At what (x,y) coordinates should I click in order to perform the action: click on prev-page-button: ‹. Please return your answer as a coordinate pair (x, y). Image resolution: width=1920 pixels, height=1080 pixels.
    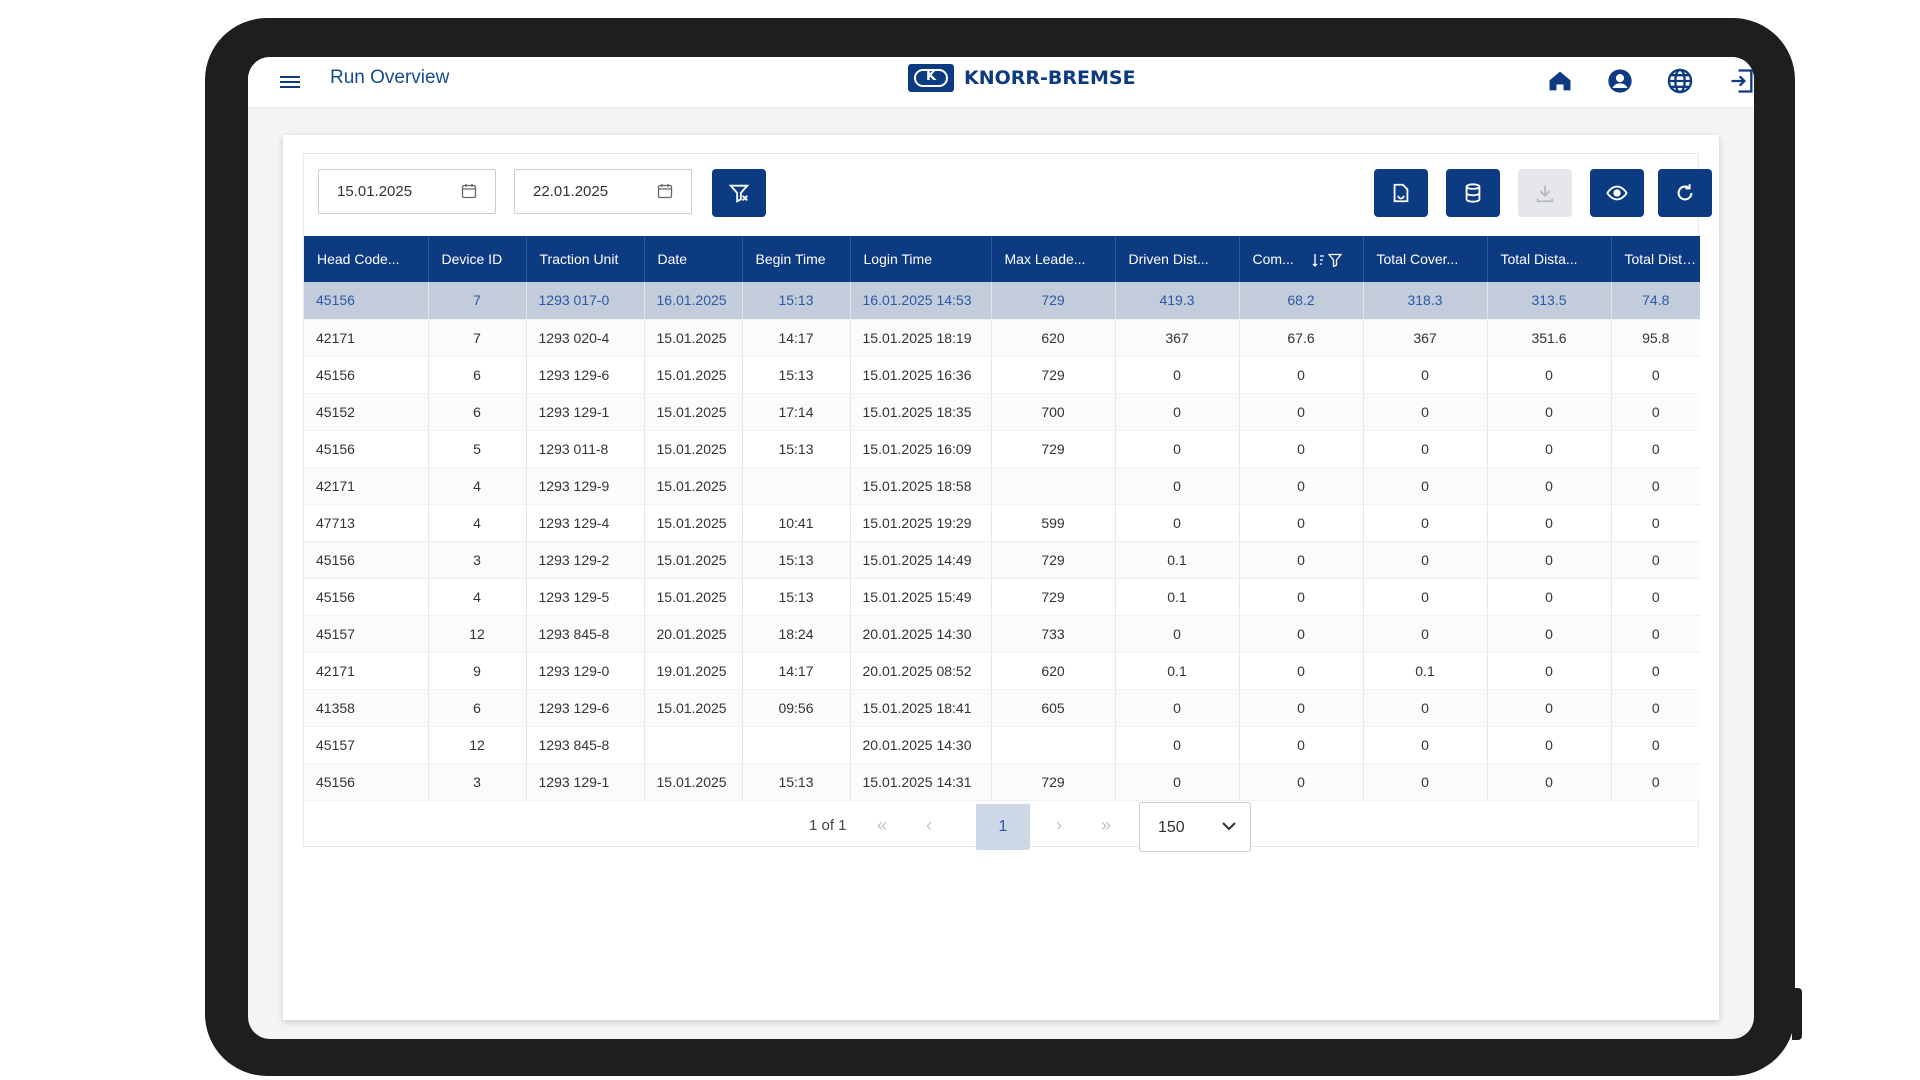
    Looking at the image, I should click on (929, 825).